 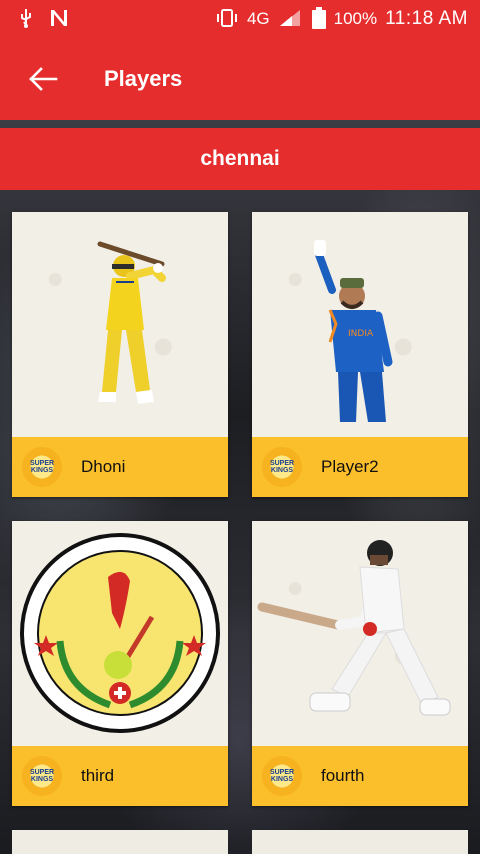 What do you see at coordinates (227, 19) in the screenshot?
I see `vibrate-icon` at bounding box center [227, 19].